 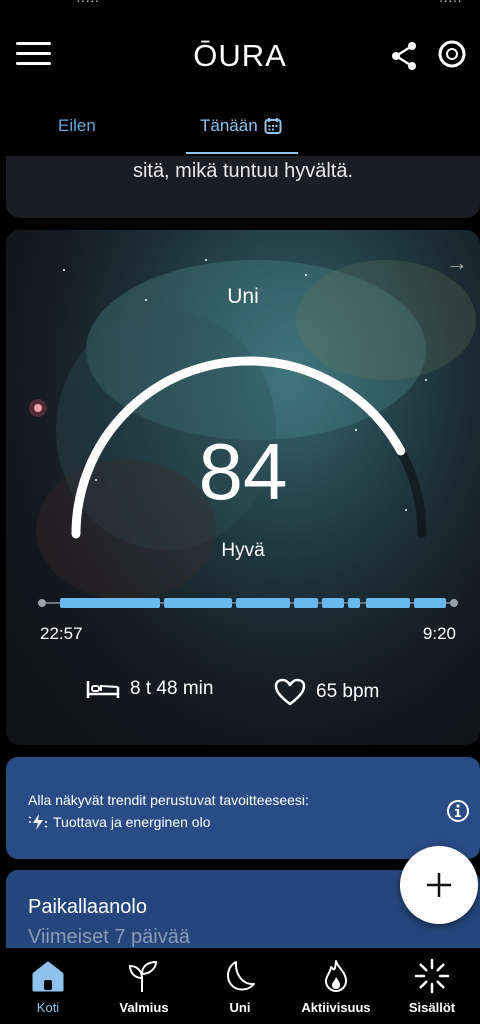 What do you see at coordinates (458, 811) in the screenshot?
I see `info-icon` at bounding box center [458, 811].